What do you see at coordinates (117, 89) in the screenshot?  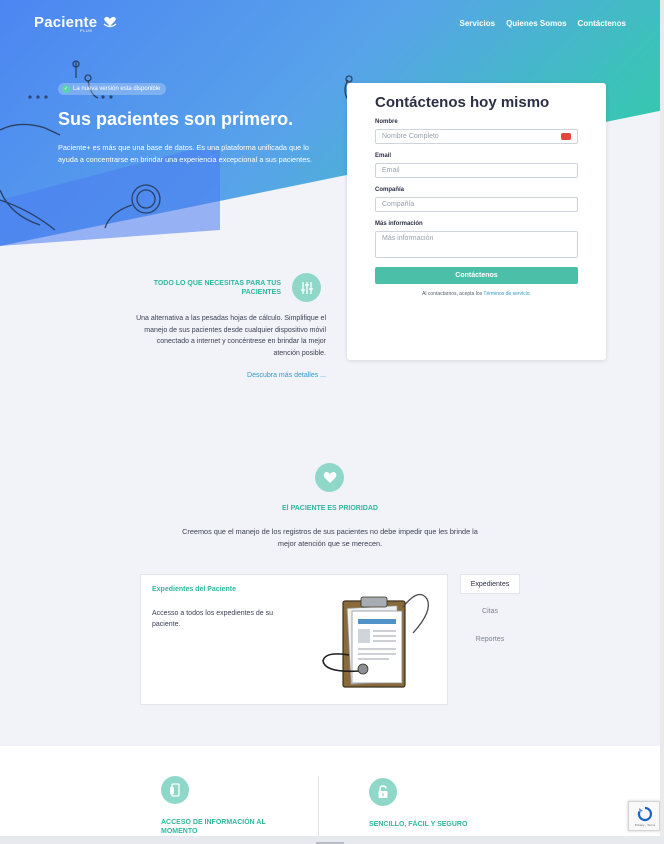 I see `badge-text: La nueva versión esta disponible` at bounding box center [117, 89].